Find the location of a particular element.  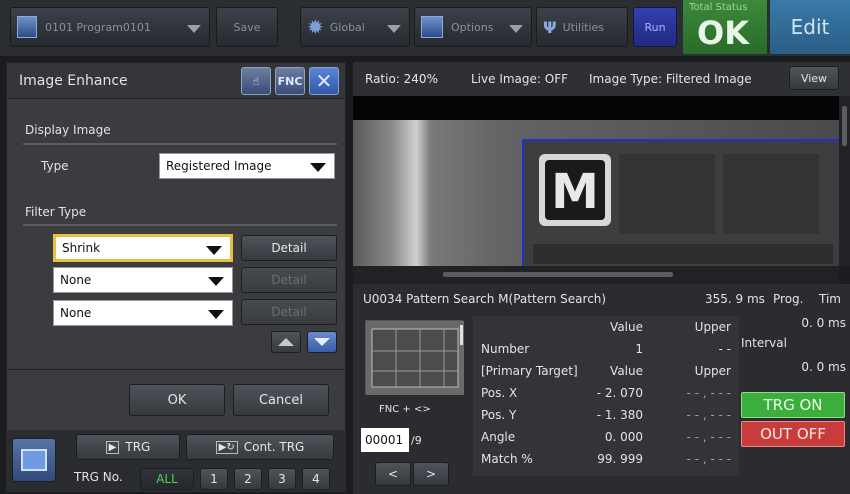

run-button: Run is located at coordinates (655, 27).